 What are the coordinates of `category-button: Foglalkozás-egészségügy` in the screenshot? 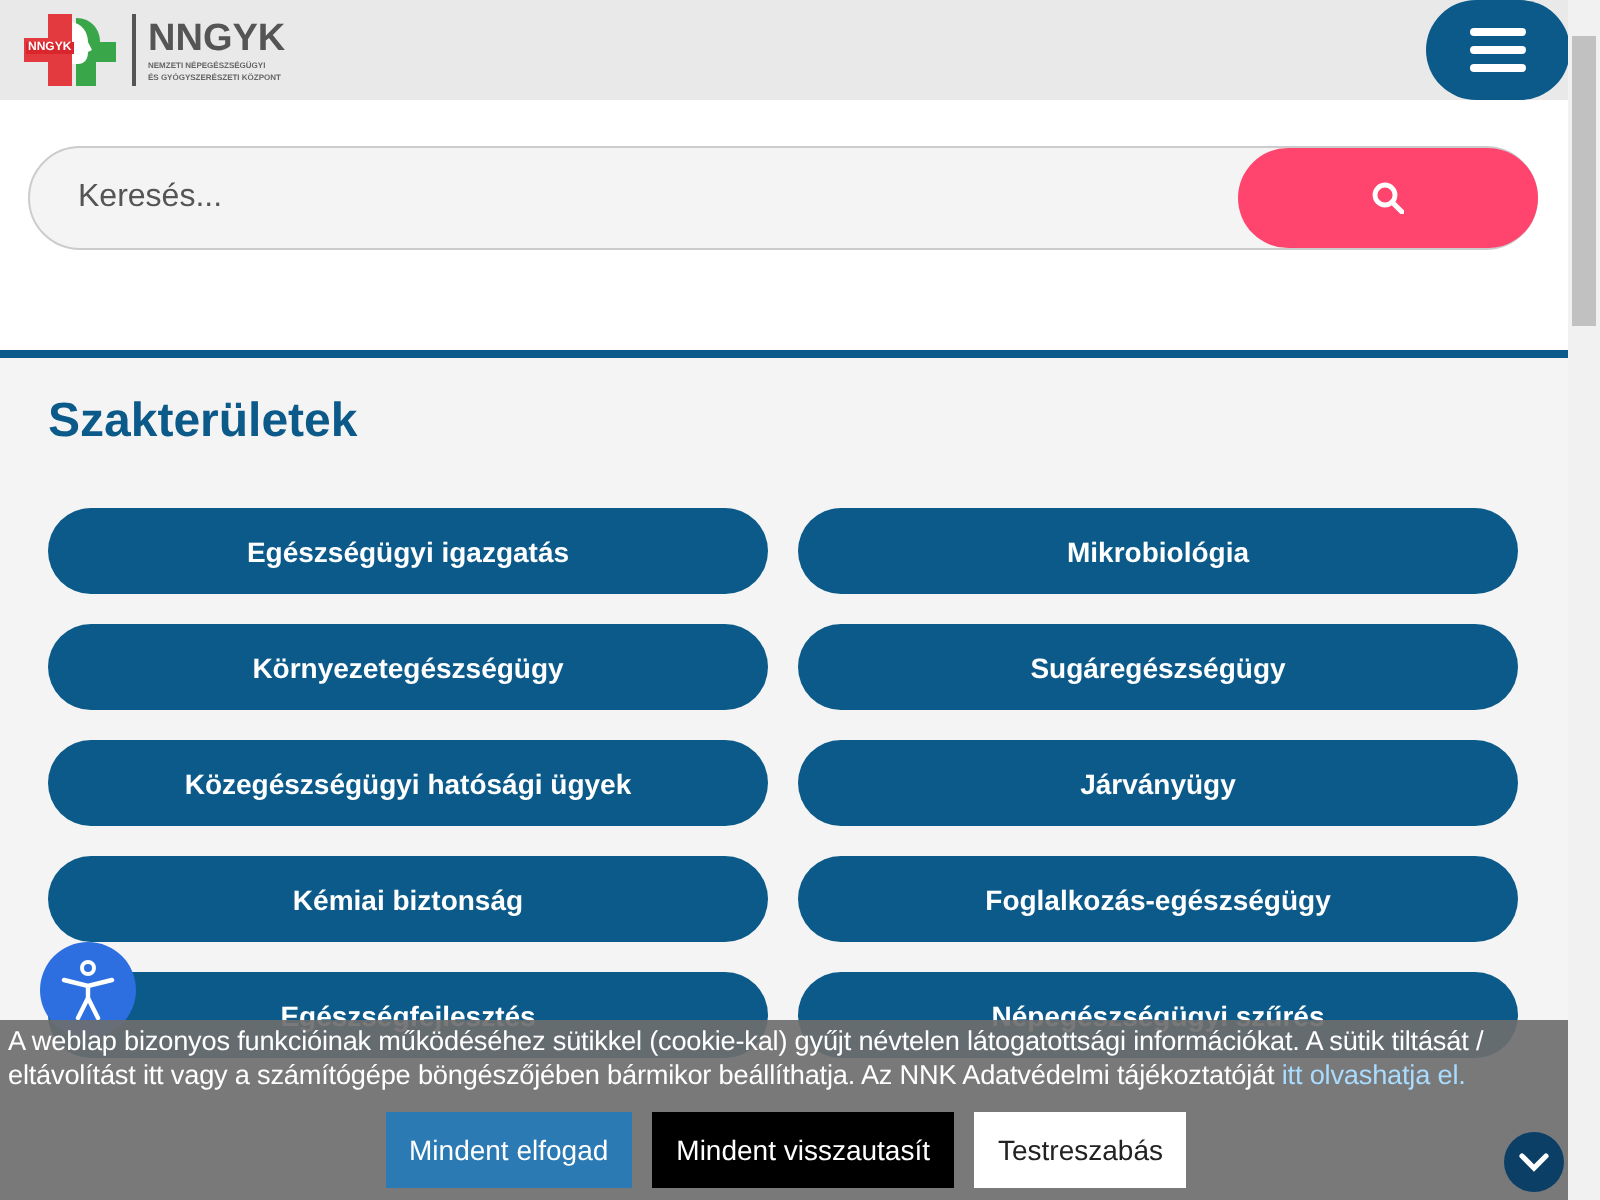 It's located at (1158, 899).